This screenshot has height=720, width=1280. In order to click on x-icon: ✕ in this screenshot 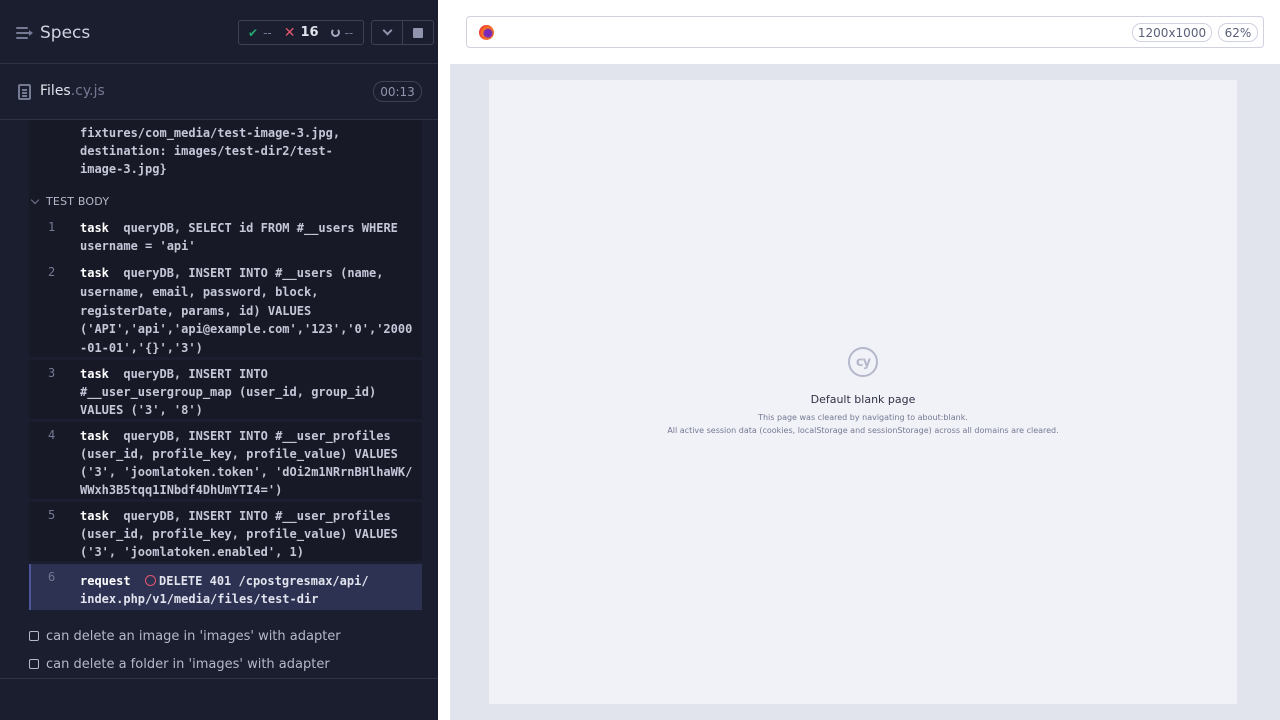, I will do `click(289, 32)`.